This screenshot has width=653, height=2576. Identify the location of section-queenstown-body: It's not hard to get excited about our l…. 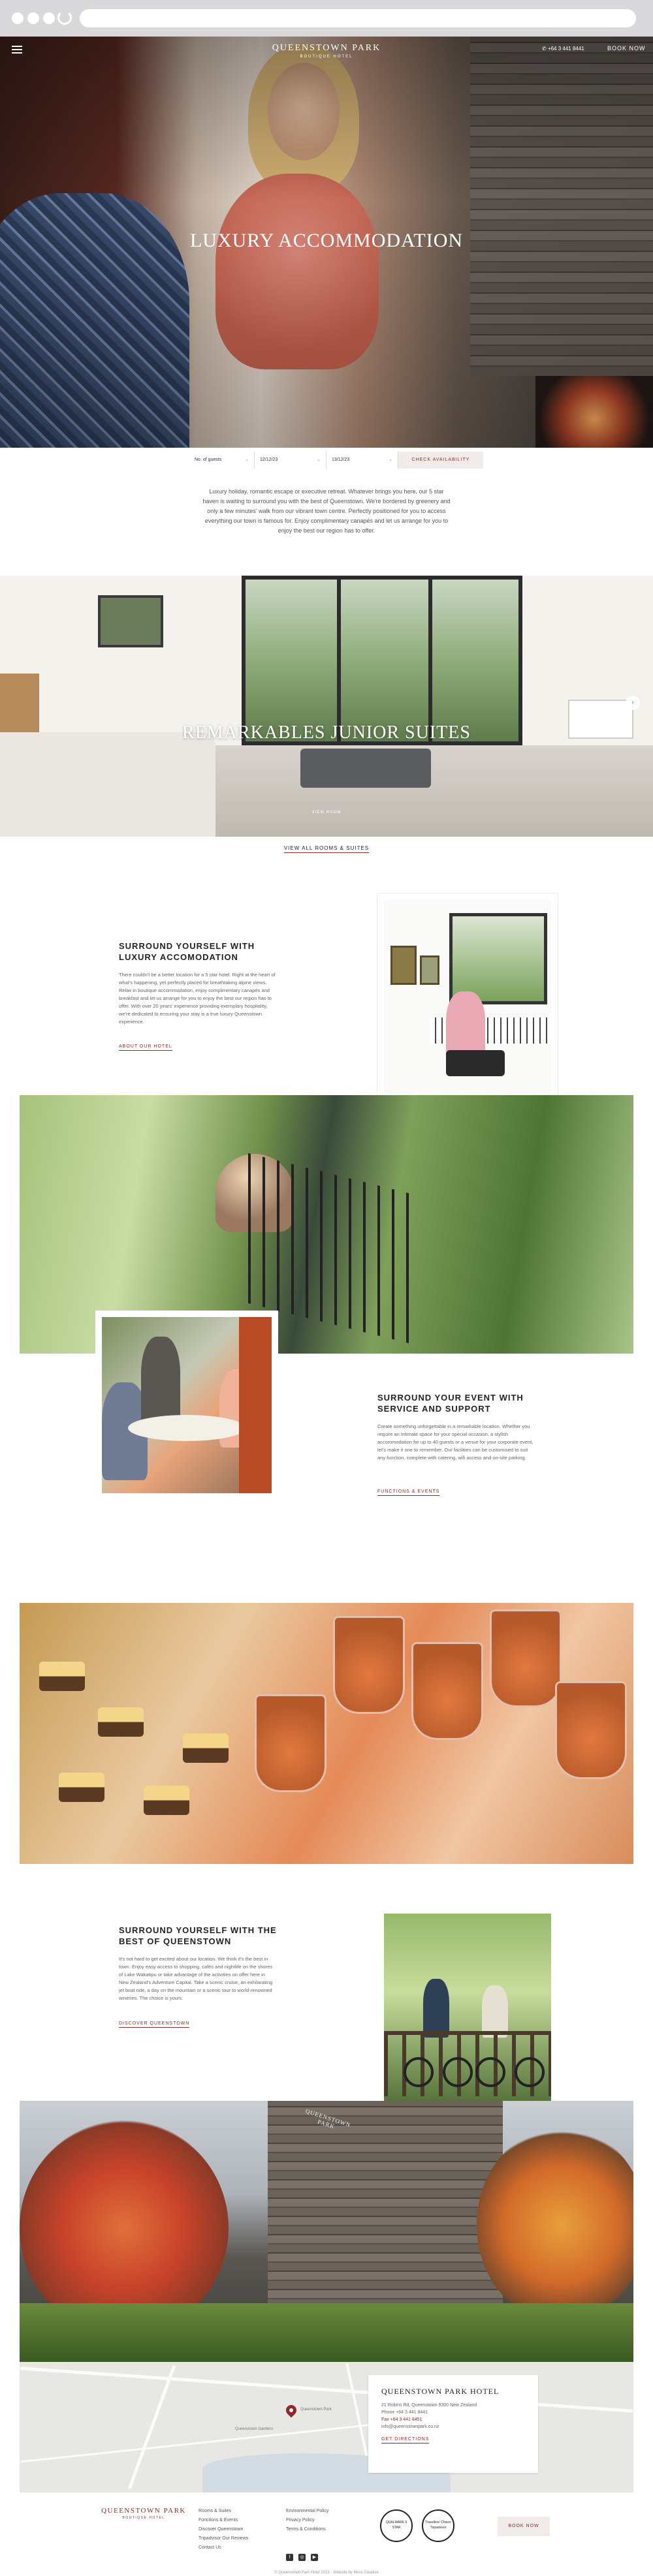
(196, 1979).